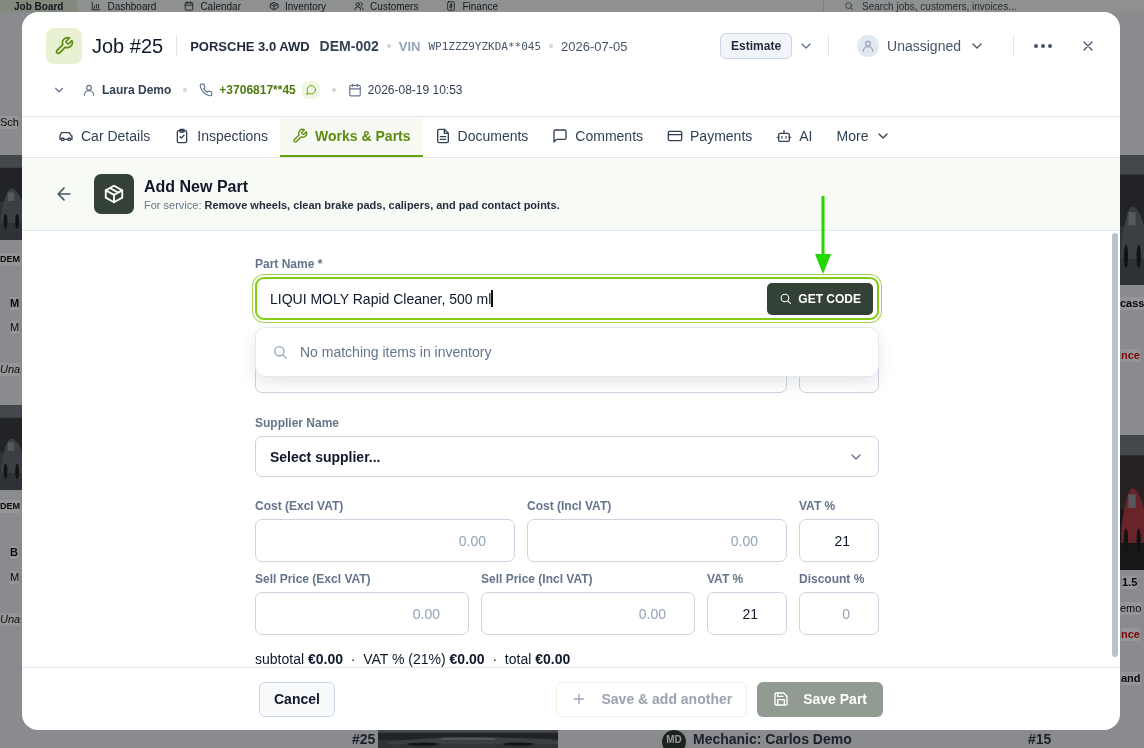 Image resolution: width=1144 pixels, height=748 pixels. Describe the element at coordinates (364, 739) in the screenshot. I see `job-number: #25` at that location.